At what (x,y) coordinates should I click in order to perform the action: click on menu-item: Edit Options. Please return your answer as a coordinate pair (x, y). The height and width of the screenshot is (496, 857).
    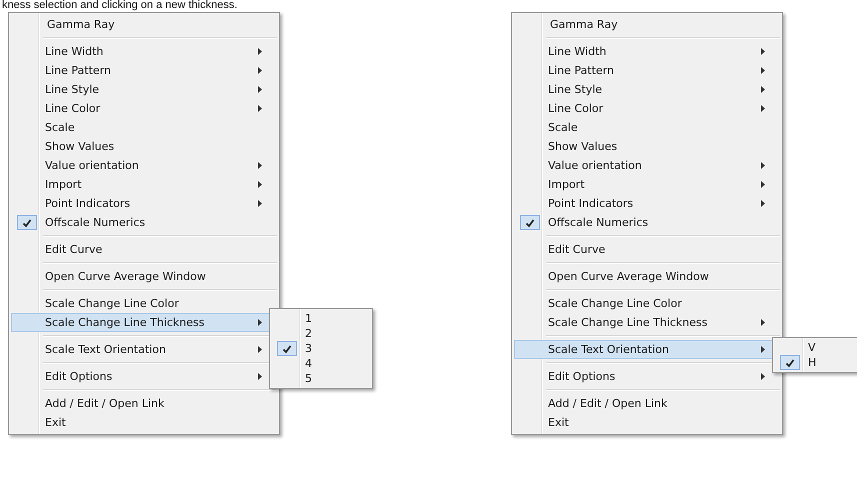
    Looking at the image, I should click on (647, 376).